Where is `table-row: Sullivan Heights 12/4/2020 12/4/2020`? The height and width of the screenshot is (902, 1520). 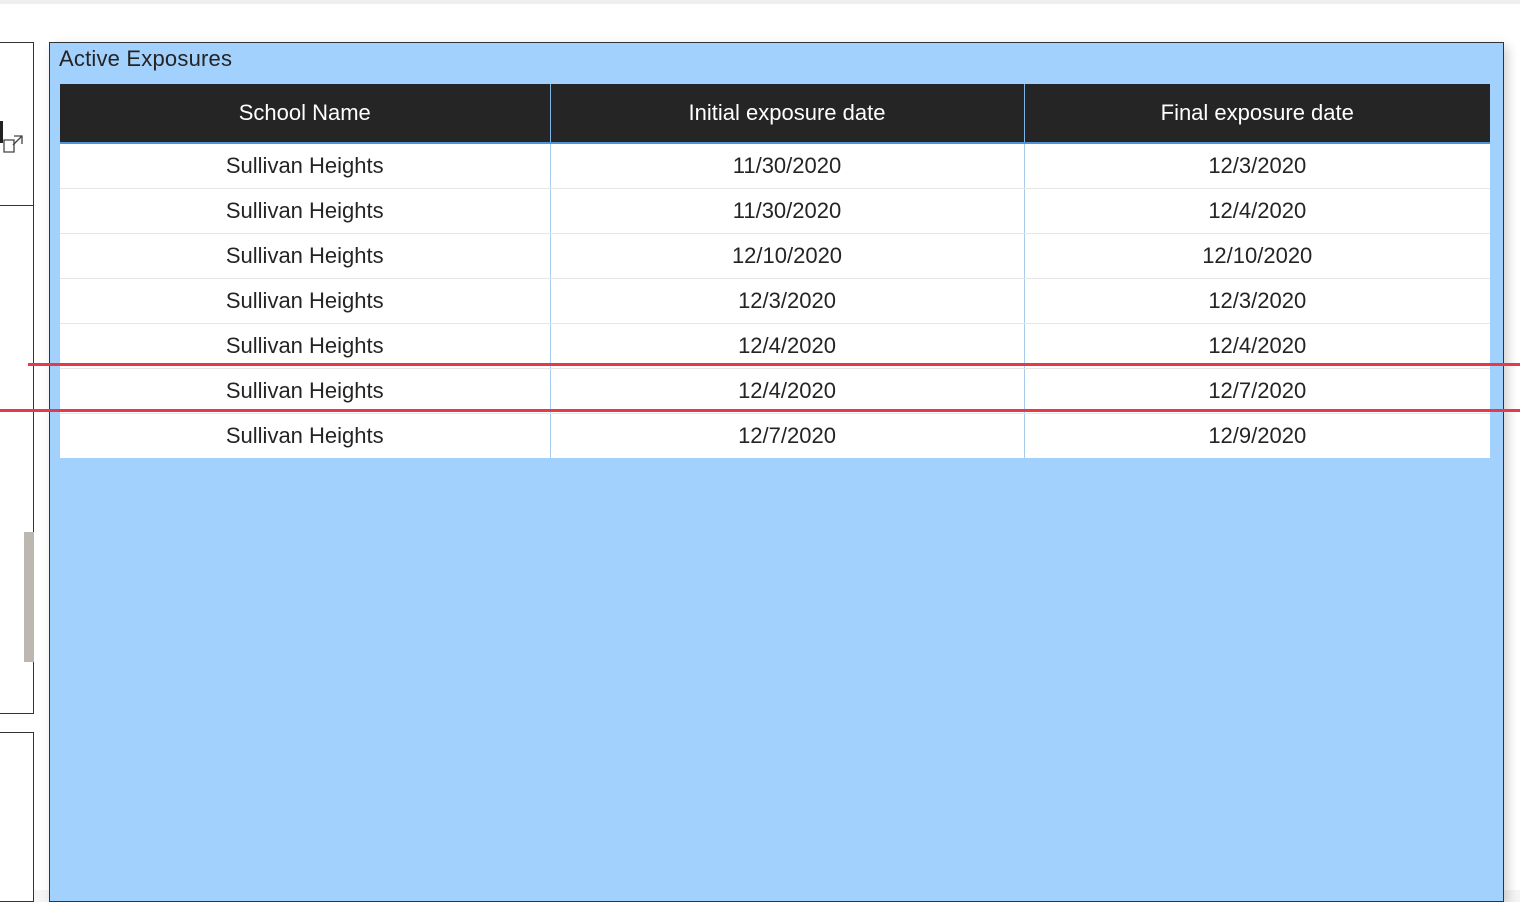
table-row: Sullivan Heights 12/4/2020 12/4/2020 is located at coordinates (775, 346).